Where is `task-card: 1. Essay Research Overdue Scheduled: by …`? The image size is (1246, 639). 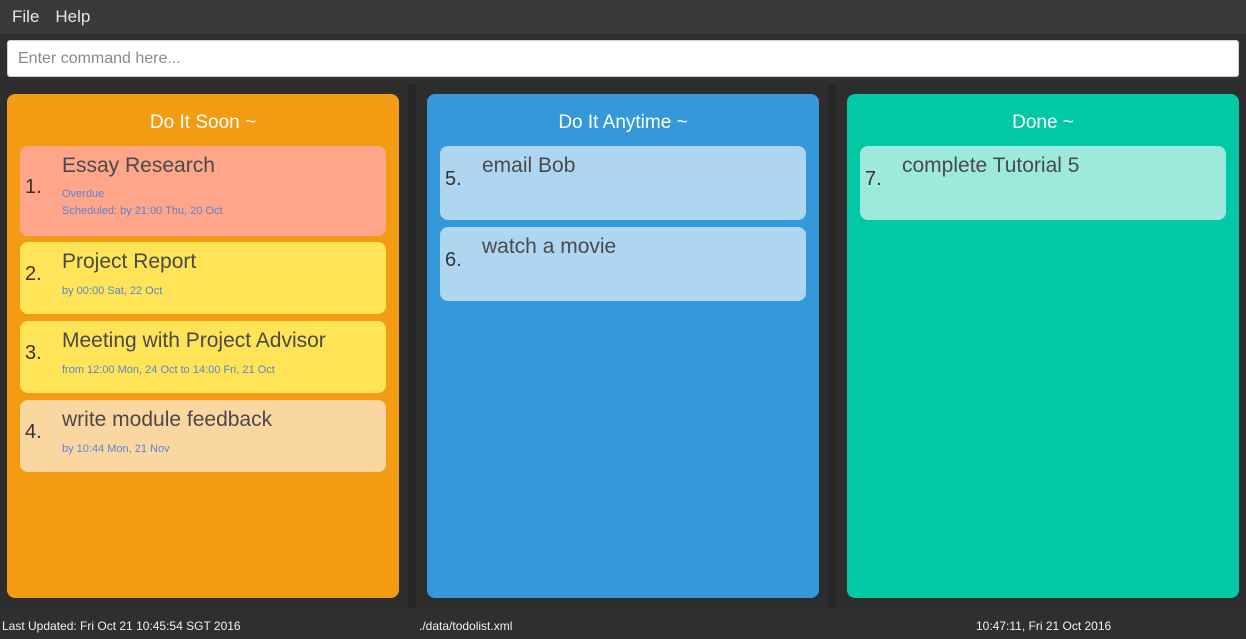 task-card: 1. Essay Research Overdue Scheduled: by … is located at coordinates (203, 191).